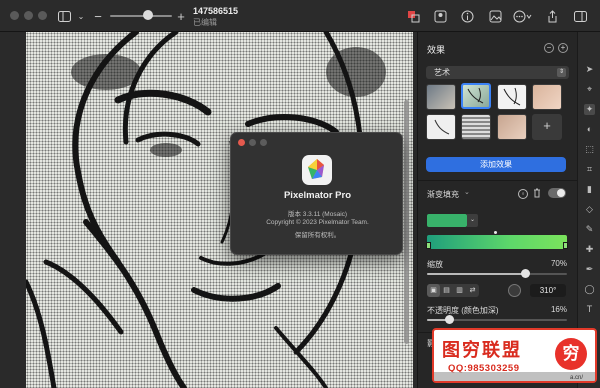 This screenshot has width=600, height=388. I want to click on remove-effect-icon: −, so click(549, 48).